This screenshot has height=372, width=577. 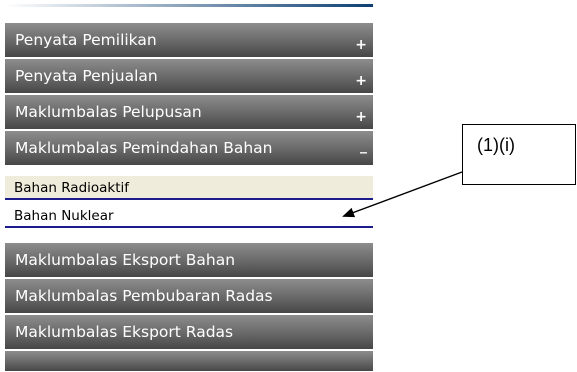 I want to click on collapse-icon: _, so click(x=363, y=146).